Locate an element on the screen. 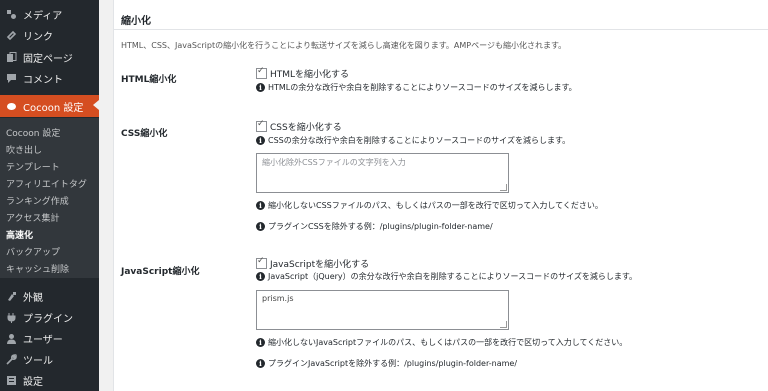 This screenshot has height=391, width=768. menu-plugins: プラグイン is located at coordinates (49, 317).